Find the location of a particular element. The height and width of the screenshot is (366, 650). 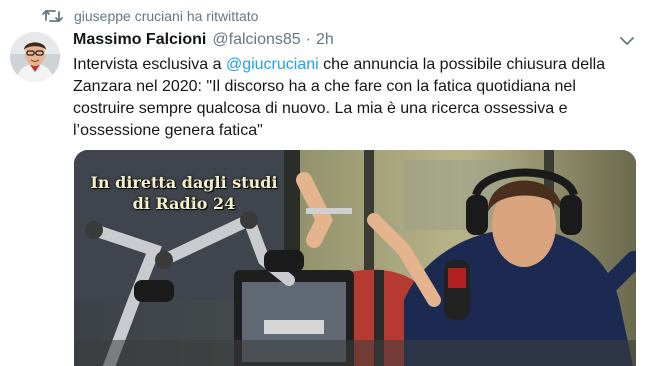

tweet-header: Massimo Falcioni @falcions85 · 2h is located at coordinates (203, 40).